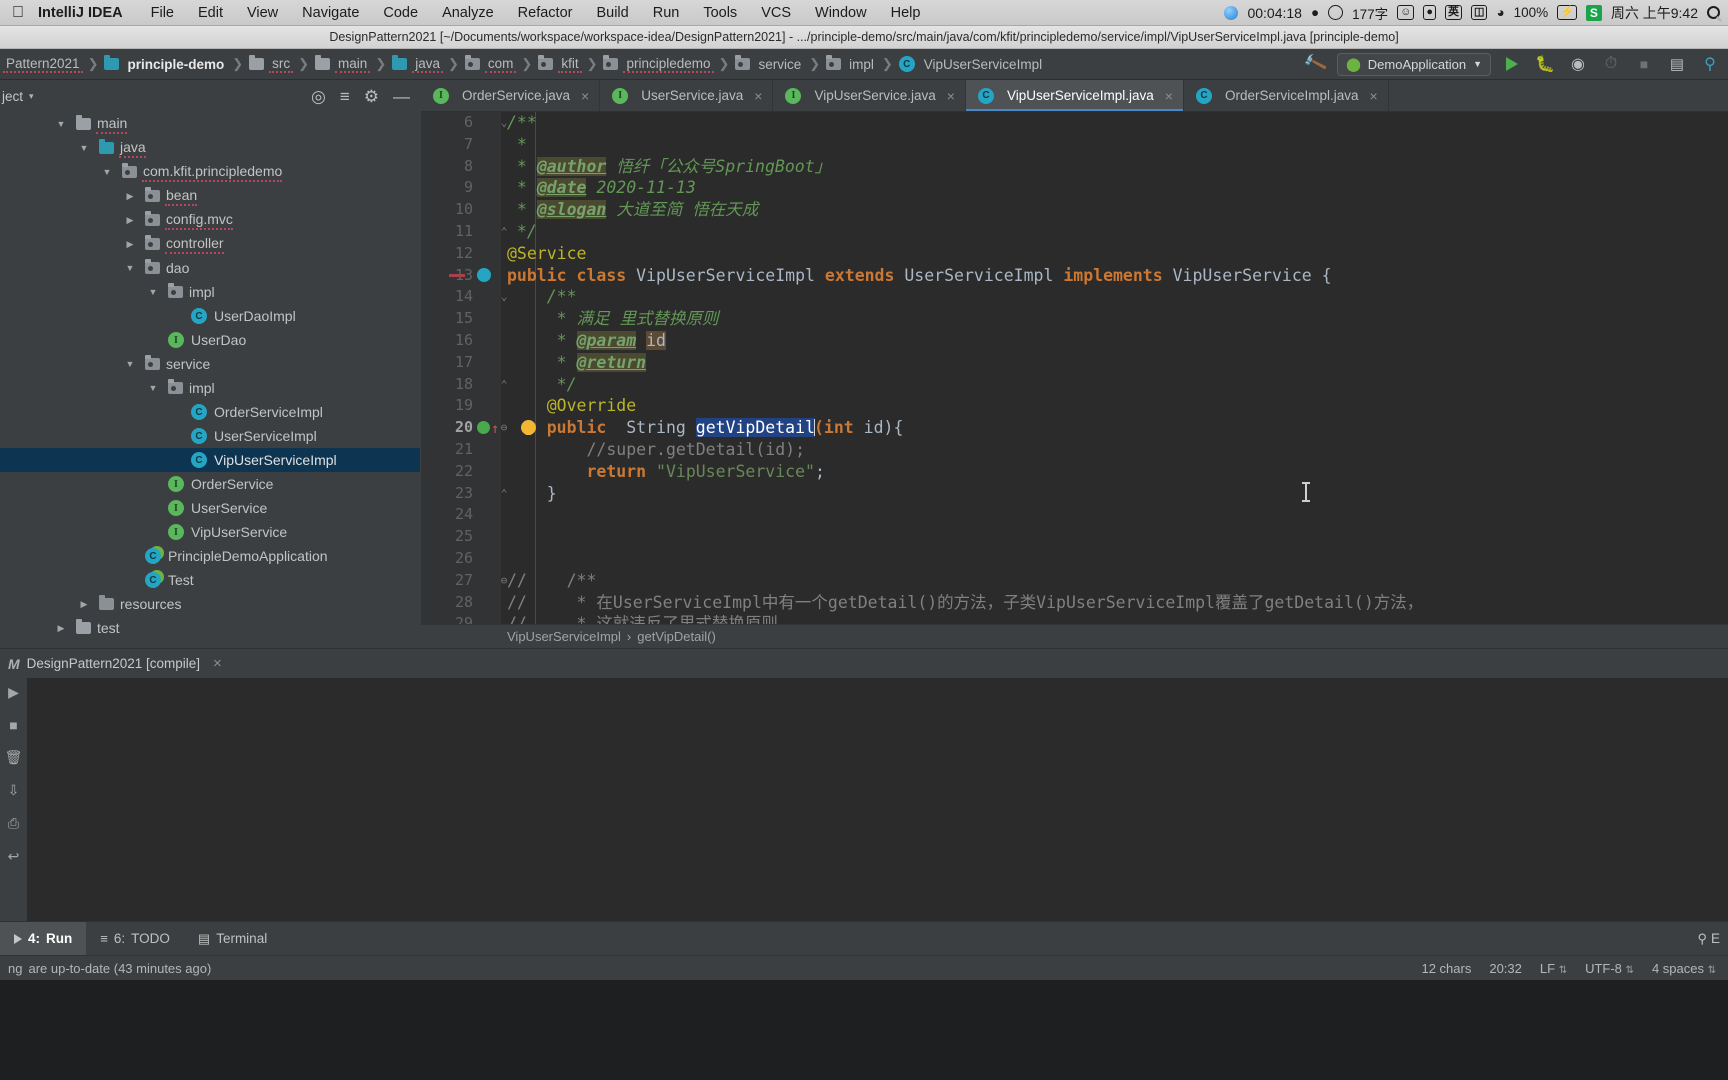 This screenshot has width=1728, height=1080. I want to click on tree-item-config-mvc: ▶ config.mvc, so click(210, 220).